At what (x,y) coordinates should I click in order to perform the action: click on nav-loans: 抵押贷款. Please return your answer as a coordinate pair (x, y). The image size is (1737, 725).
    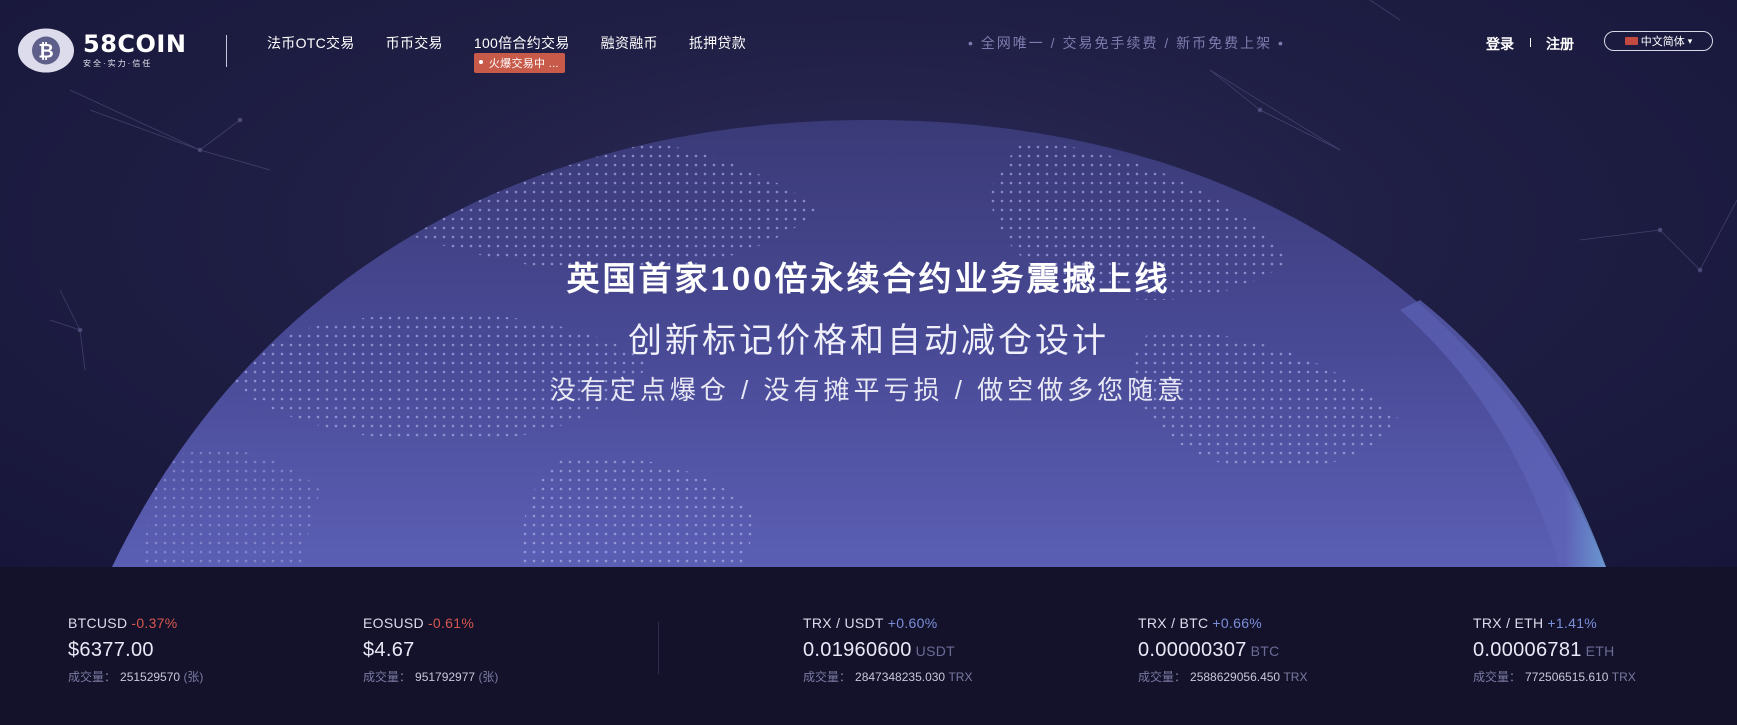
    Looking at the image, I should click on (717, 43).